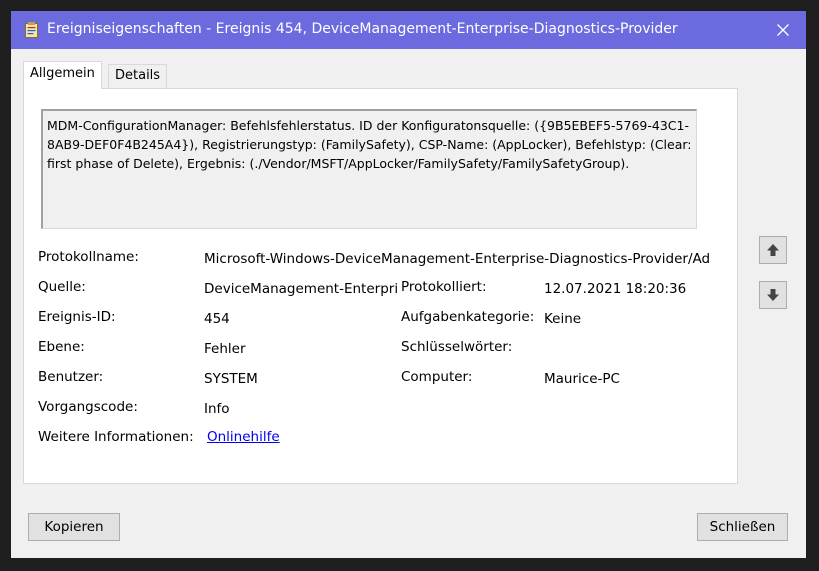  What do you see at coordinates (71, 377) in the screenshot?
I see `user-label: Benutzer:` at bounding box center [71, 377].